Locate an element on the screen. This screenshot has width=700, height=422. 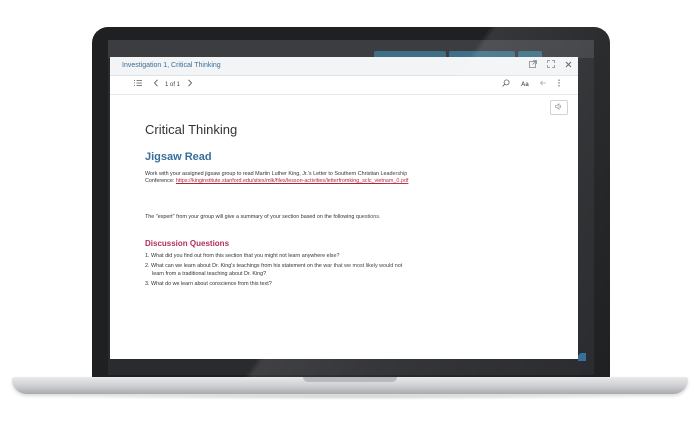
close-icon is located at coordinates (568, 66).